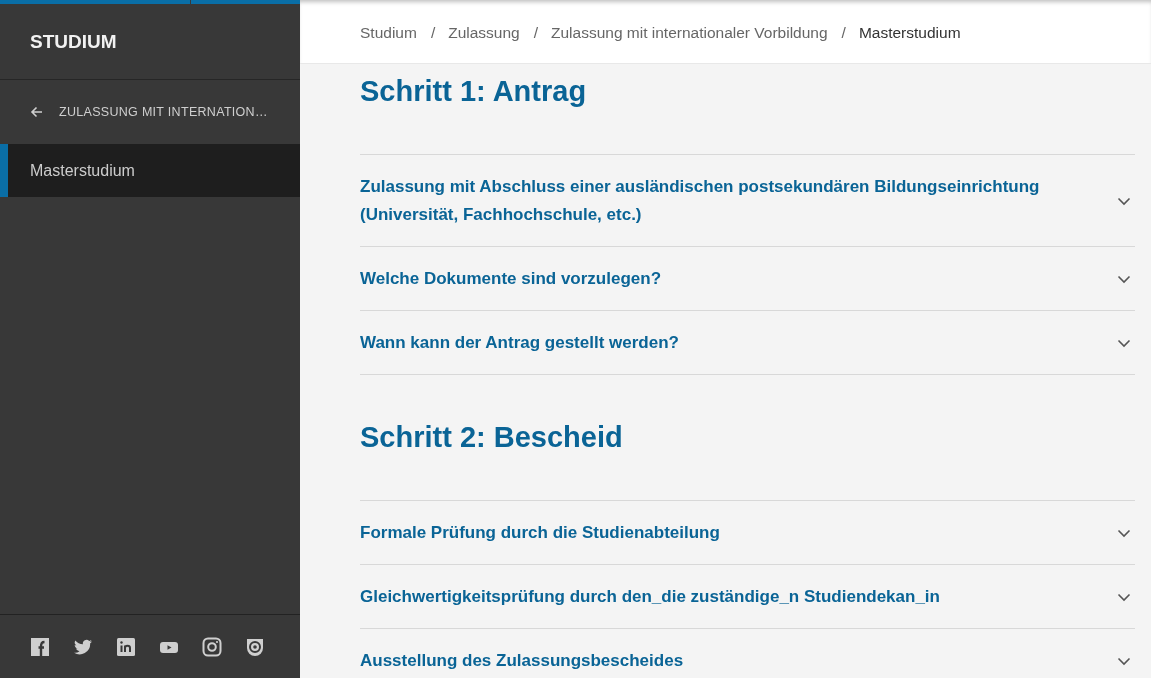 This screenshot has height=678, width=1151. I want to click on section-heading: Schritt 2: Bescheid, so click(492, 437).